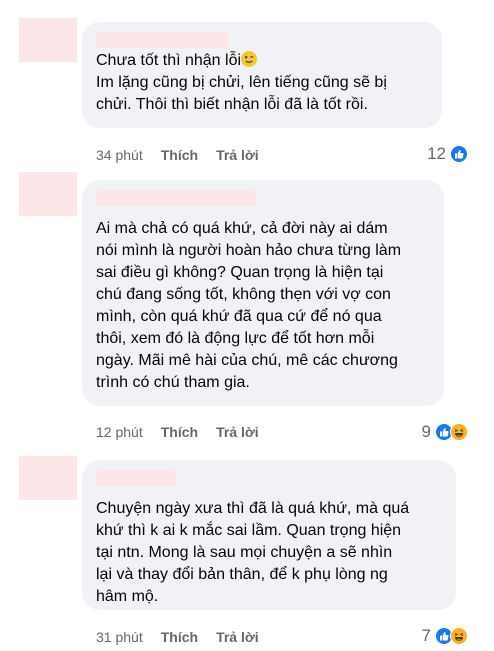 Image resolution: width=494 pixels, height=651 pixels. Describe the element at coordinates (445, 636) in the screenshot. I see `reaction-summary: 7` at that location.